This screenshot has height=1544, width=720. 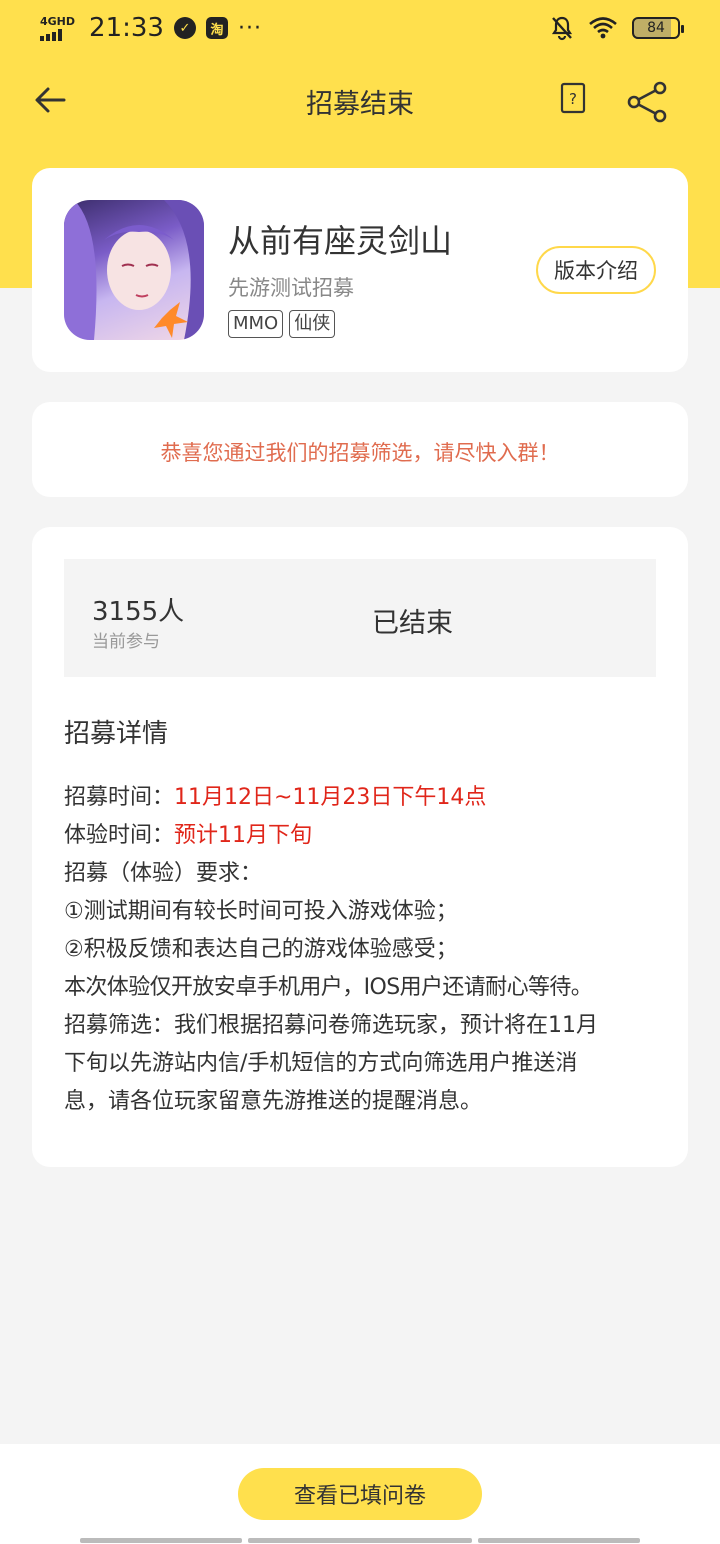 What do you see at coordinates (249, 28) in the screenshot?
I see `more-notifications-icon: ···` at bounding box center [249, 28].